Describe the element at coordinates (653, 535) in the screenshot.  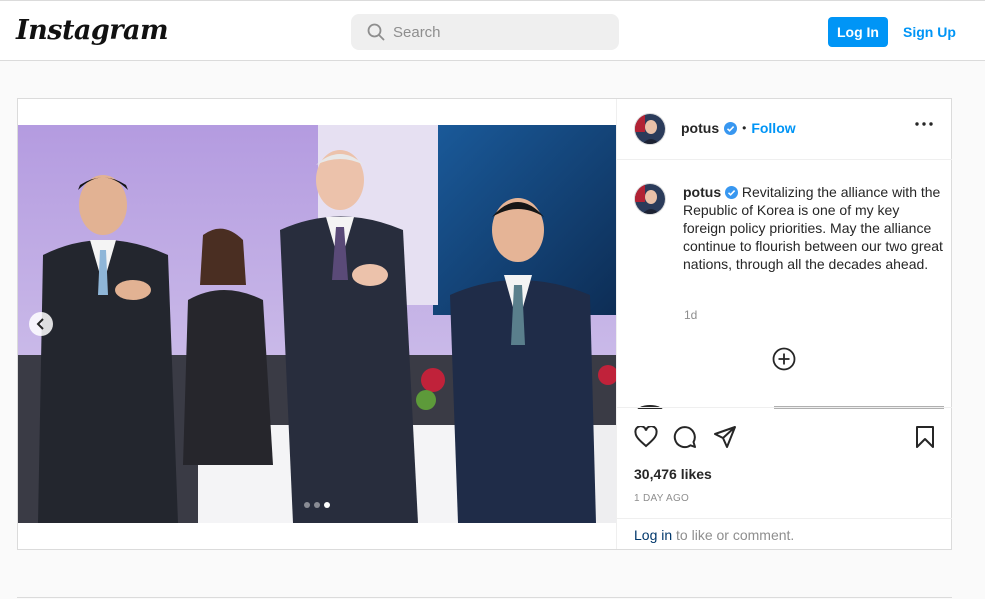
I see `log-in-link: Log in` at that location.